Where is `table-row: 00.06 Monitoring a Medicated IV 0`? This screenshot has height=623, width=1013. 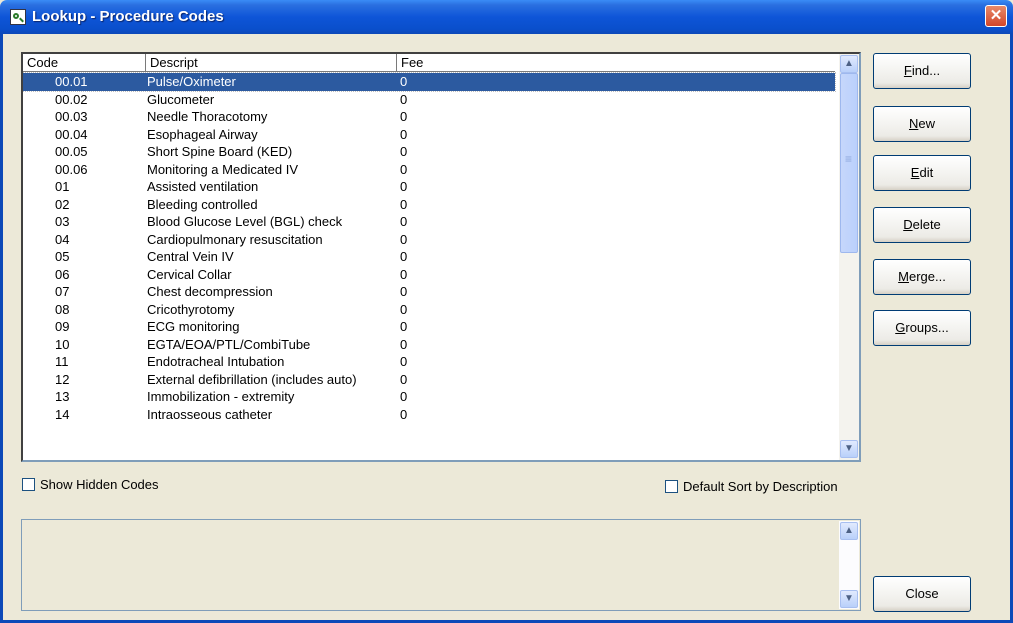
table-row: 00.06 Monitoring a Medicated IV 0 is located at coordinates (429, 170).